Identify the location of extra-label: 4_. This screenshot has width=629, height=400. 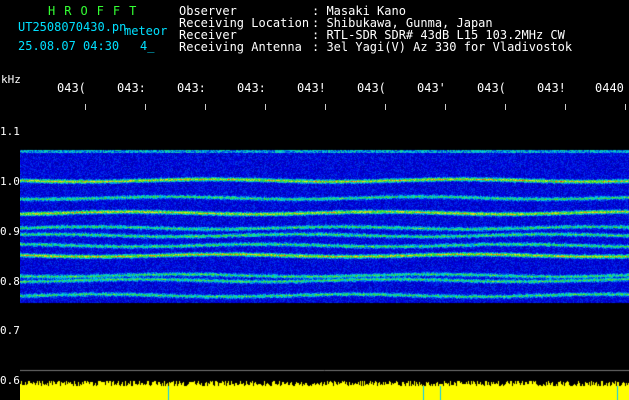
(147, 46).